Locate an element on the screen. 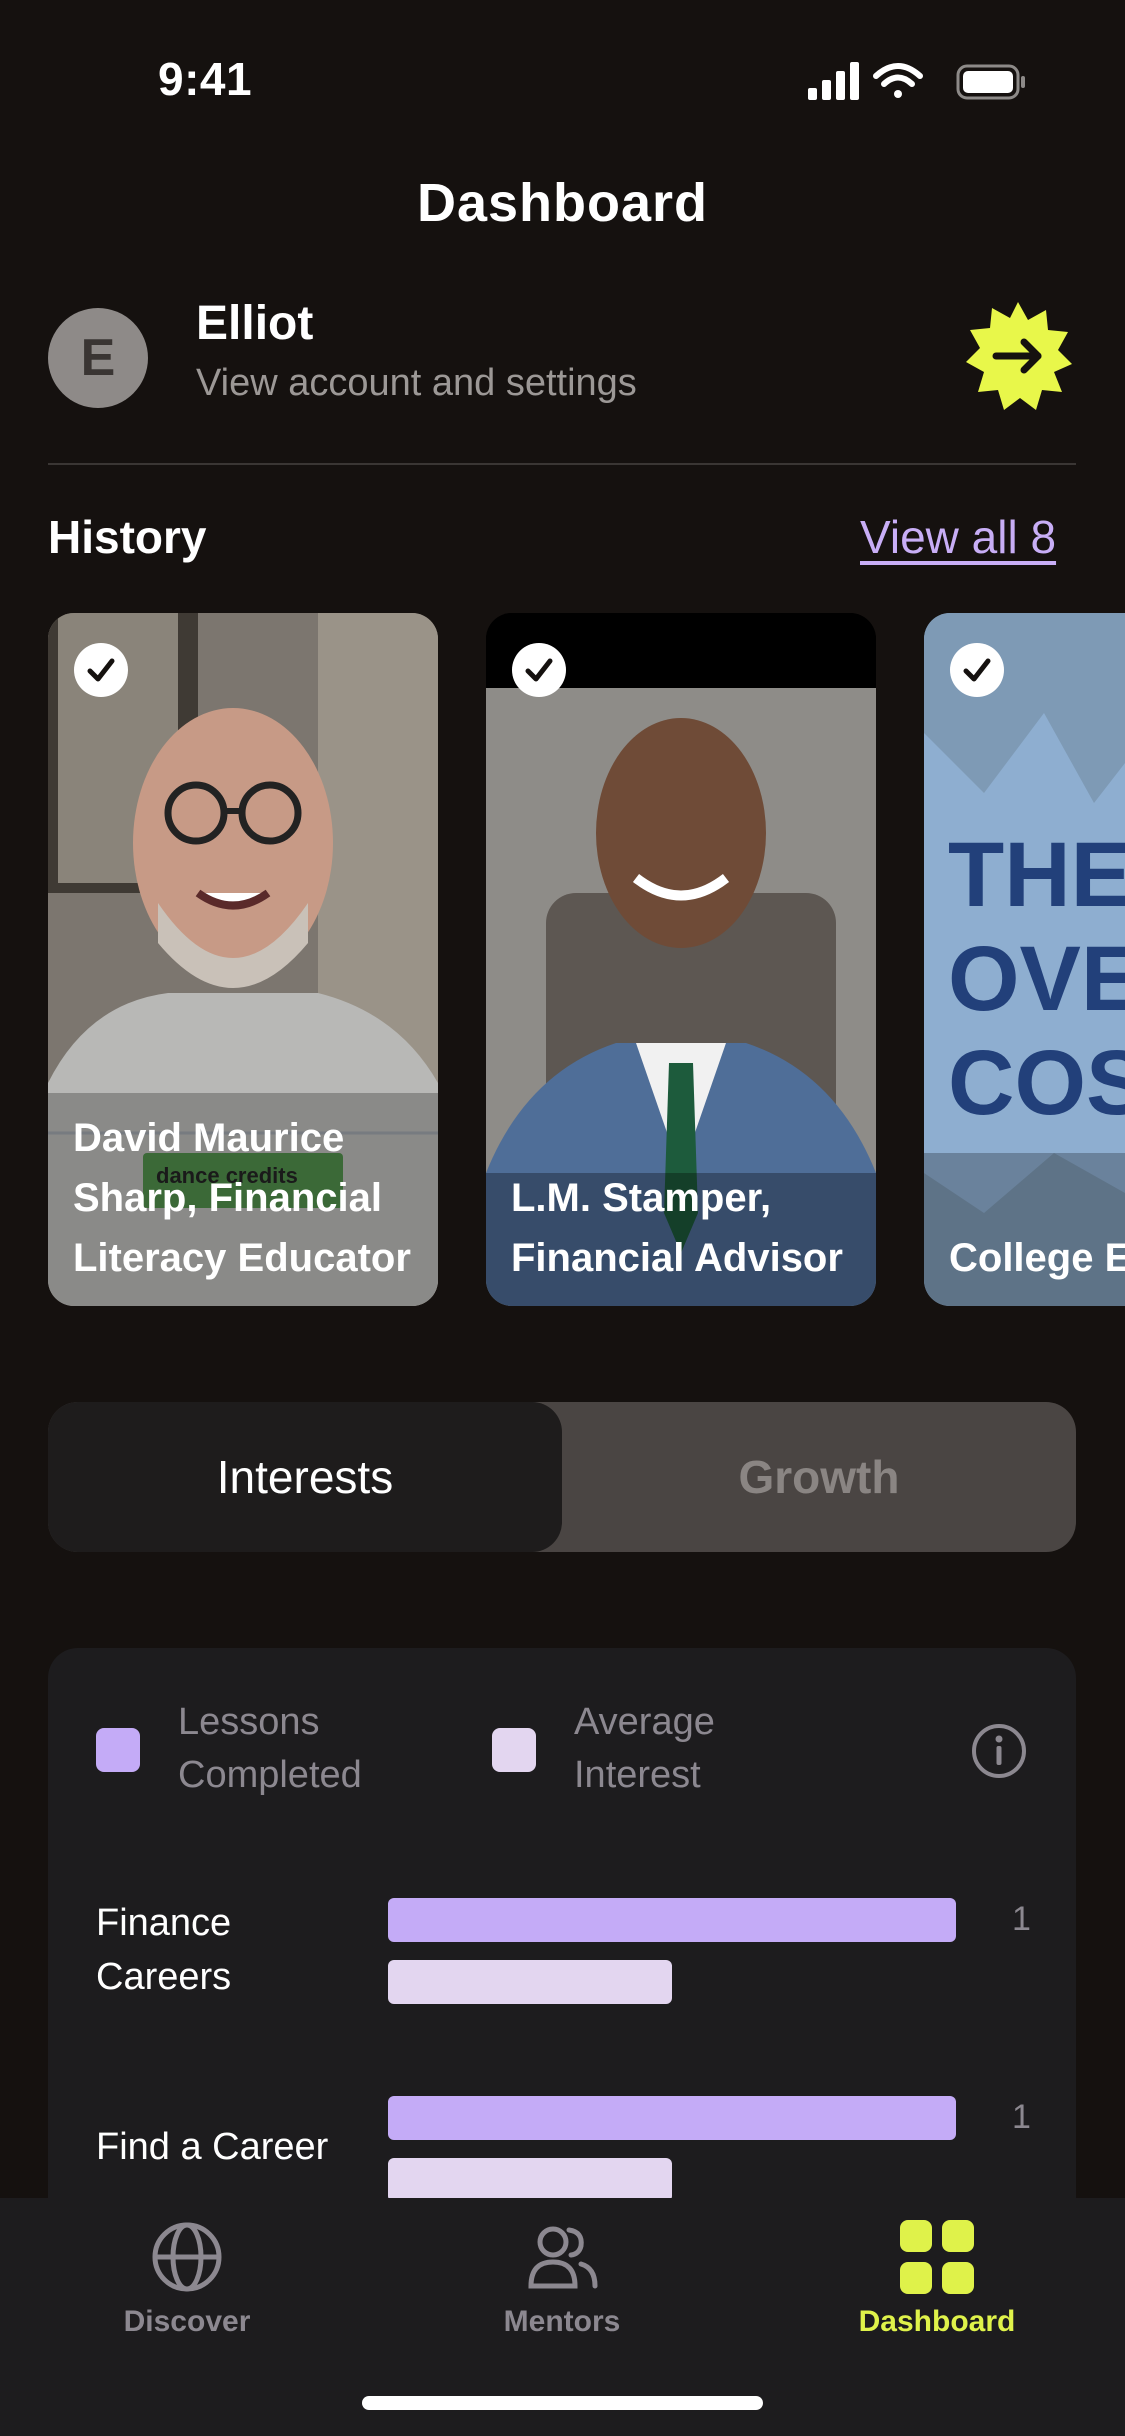 This screenshot has height=2436, width=1125. history-heading: History is located at coordinates (127, 537).